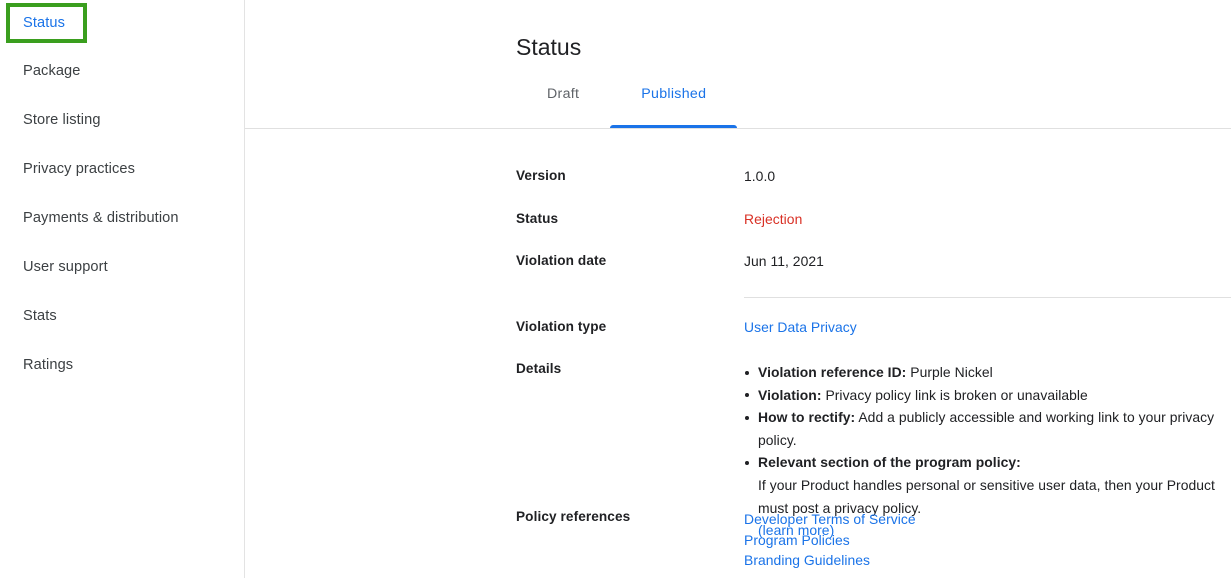 Image resolution: width=1231 pixels, height=578 pixels. What do you see at coordinates (539, 368) in the screenshot?
I see `row-label-details: Details` at bounding box center [539, 368].